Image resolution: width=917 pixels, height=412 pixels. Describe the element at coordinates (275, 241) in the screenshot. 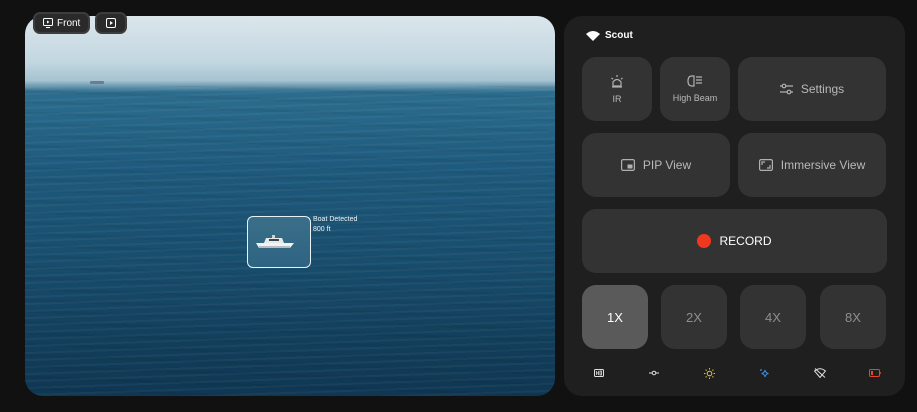

I see `boat-icon` at that location.